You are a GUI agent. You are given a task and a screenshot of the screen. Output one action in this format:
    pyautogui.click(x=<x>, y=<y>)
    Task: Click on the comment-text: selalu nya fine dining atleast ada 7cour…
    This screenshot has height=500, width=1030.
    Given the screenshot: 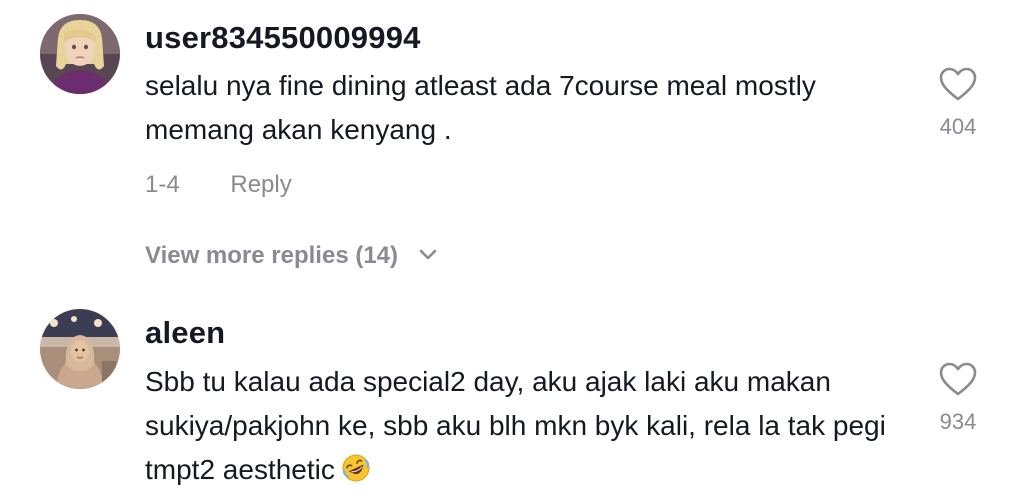 What is the action you would take?
    pyautogui.click(x=480, y=107)
    